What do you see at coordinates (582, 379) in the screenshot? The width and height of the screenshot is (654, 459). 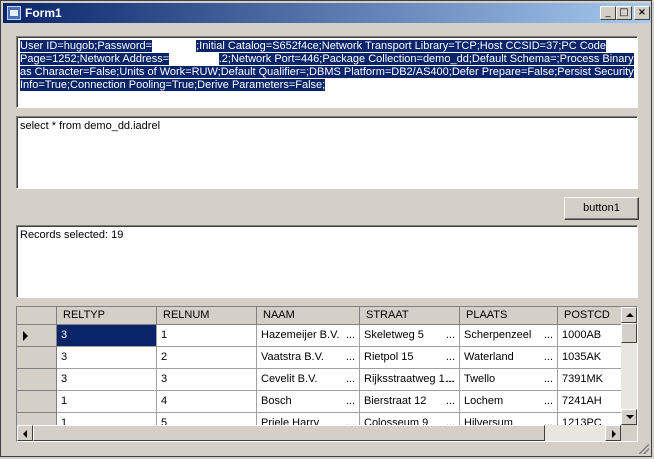 I see `cell-text: 7391MK` at bounding box center [582, 379].